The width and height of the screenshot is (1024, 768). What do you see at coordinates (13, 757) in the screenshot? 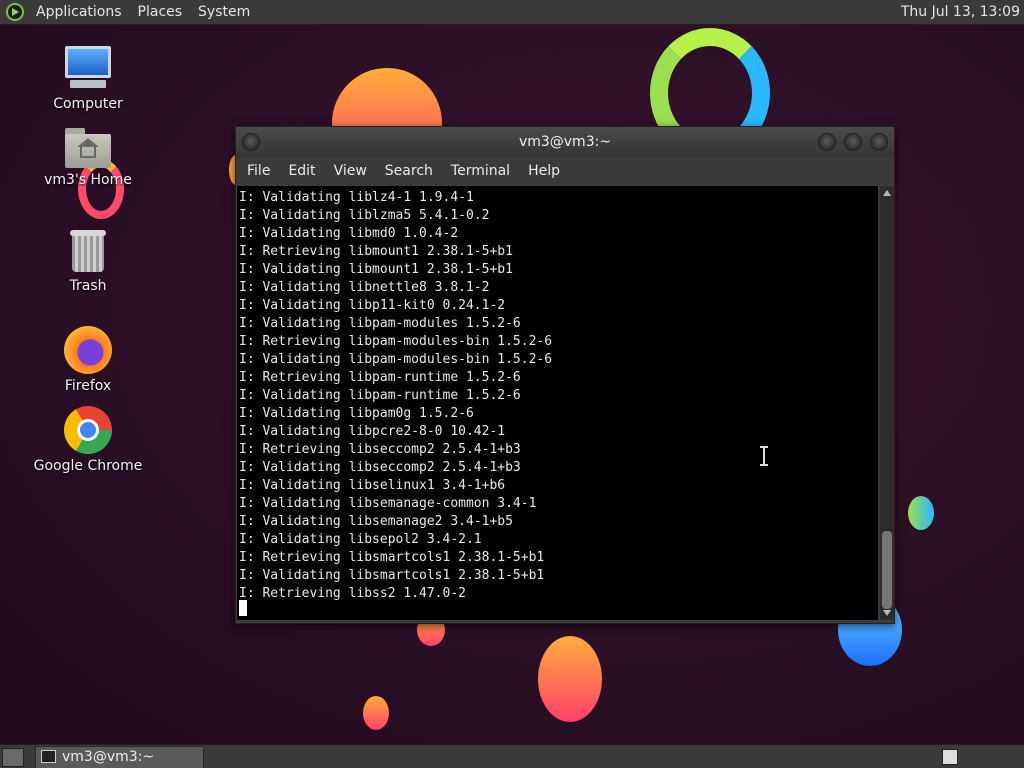
I see `show-desktop-icon` at bounding box center [13, 757].